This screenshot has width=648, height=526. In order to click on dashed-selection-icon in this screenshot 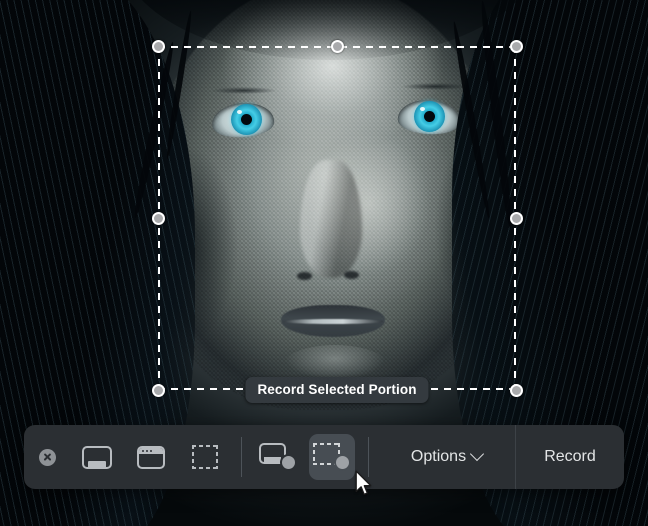, I will do `click(205, 457)`.